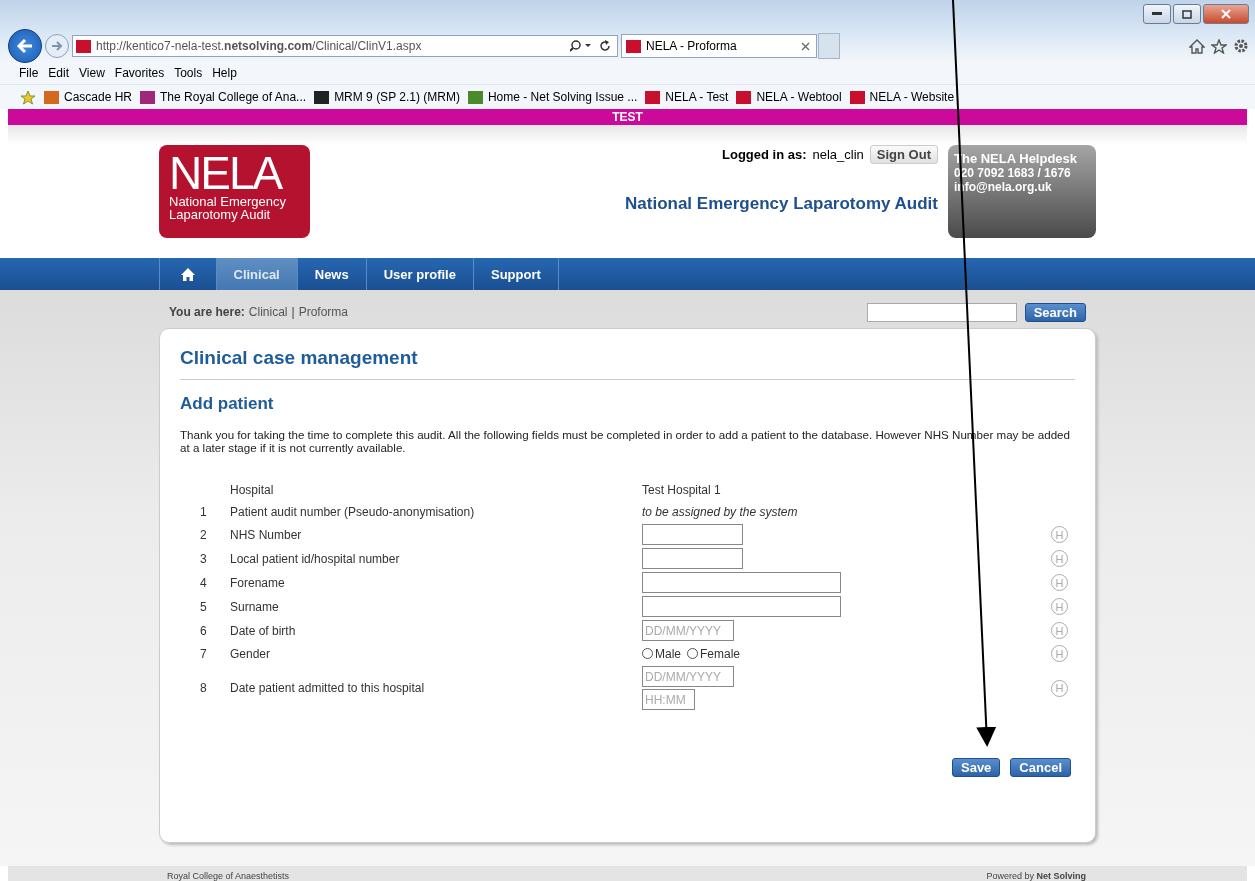 The image size is (1255, 881). Describe the element at coordinates (605, 46) in the screenshot. I see `refresh-icon` at that location.